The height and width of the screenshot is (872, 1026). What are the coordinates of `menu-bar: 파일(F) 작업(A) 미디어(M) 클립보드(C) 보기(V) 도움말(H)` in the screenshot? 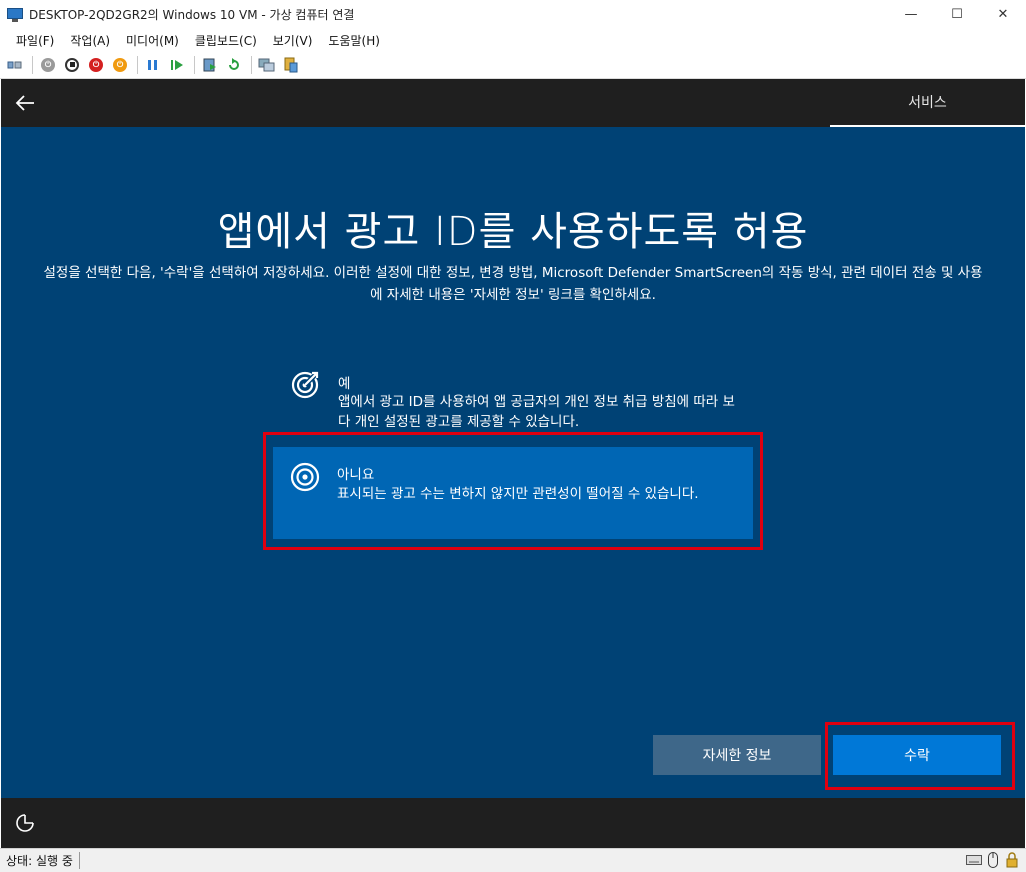 It's located at (513, 40).